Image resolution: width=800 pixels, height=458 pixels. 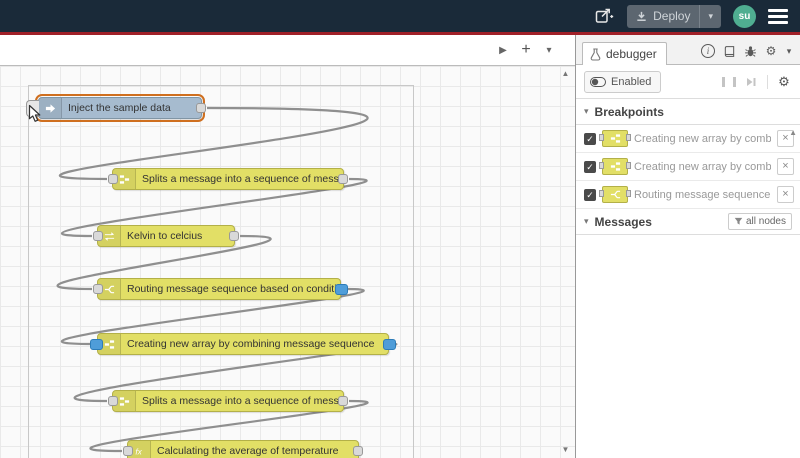 I want to click on step-forward-icon, so click(x=751, y=81).